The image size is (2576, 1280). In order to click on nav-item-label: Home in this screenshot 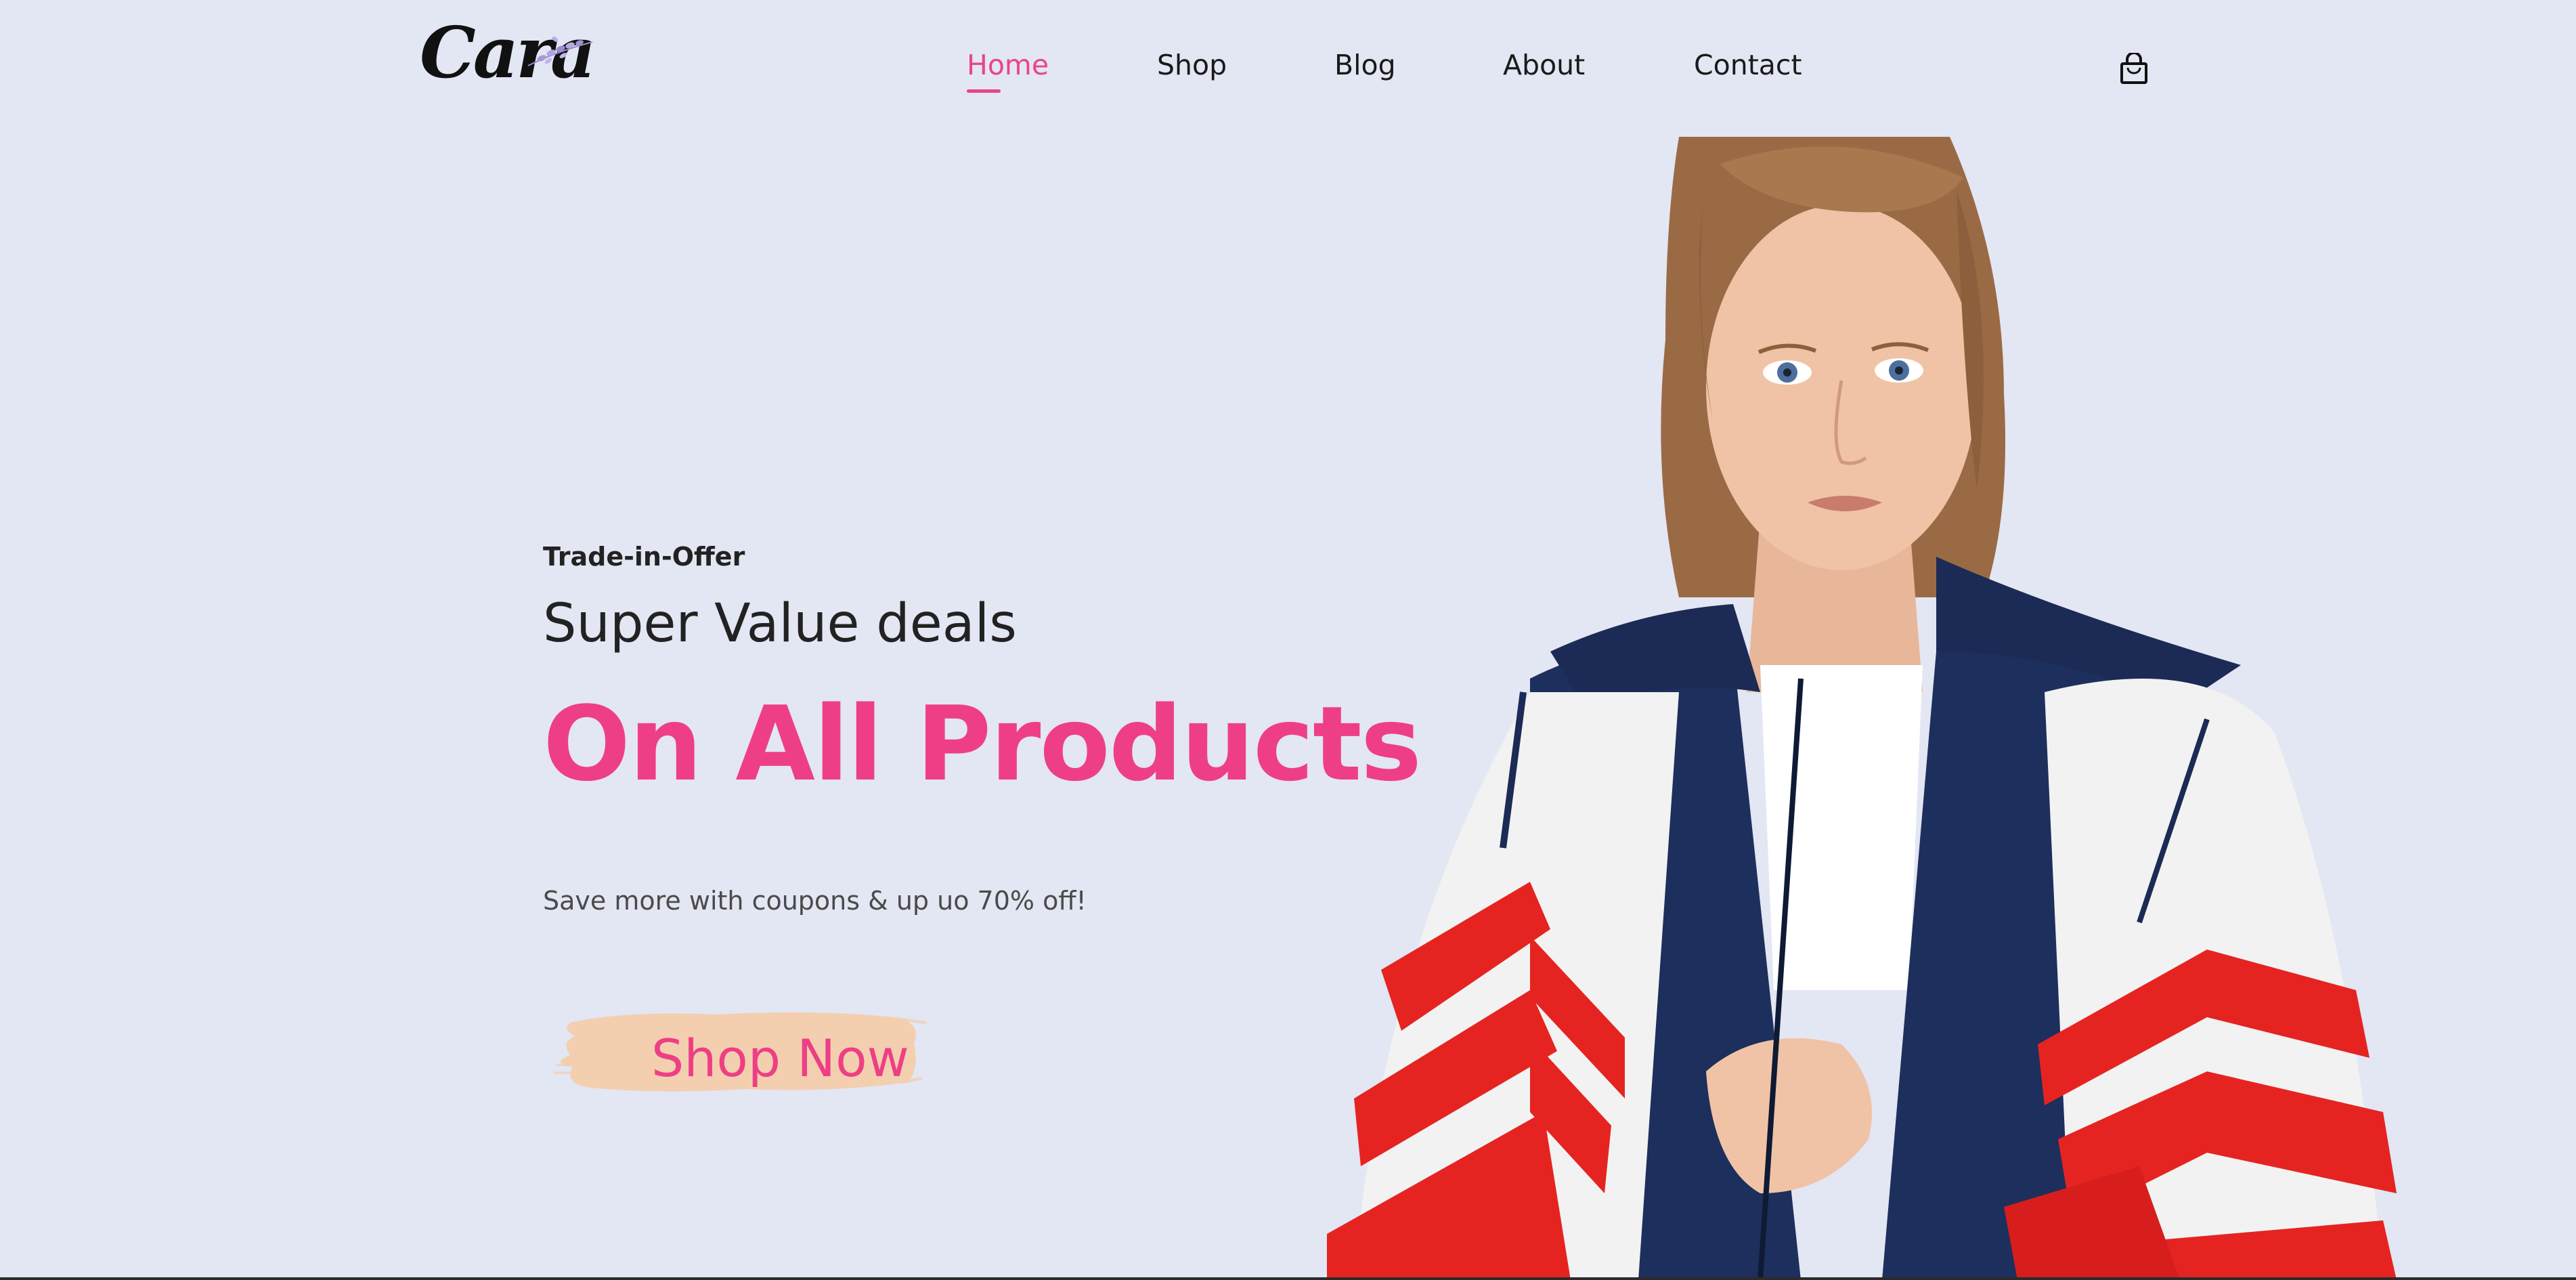, I will do `click(1008, 65)`.